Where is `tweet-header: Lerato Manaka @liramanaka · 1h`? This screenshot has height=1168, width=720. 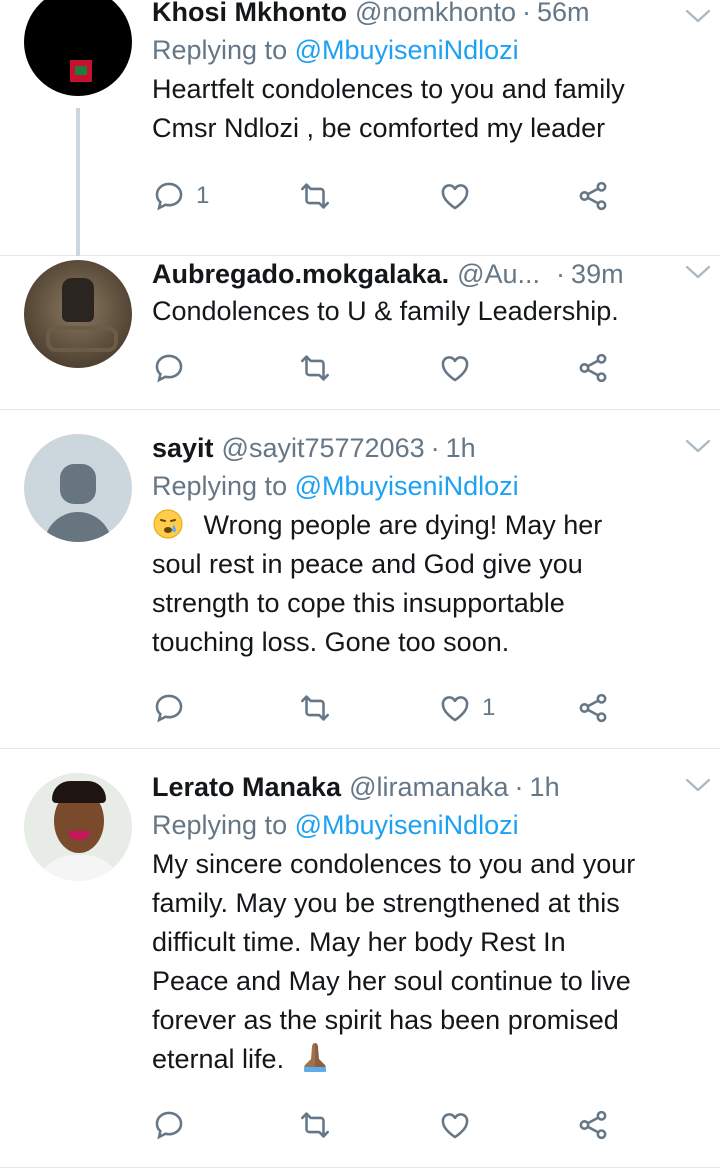 tweet-header: Lerato Manaka @liramanaka · 1h is located at coordinates (426, 787).